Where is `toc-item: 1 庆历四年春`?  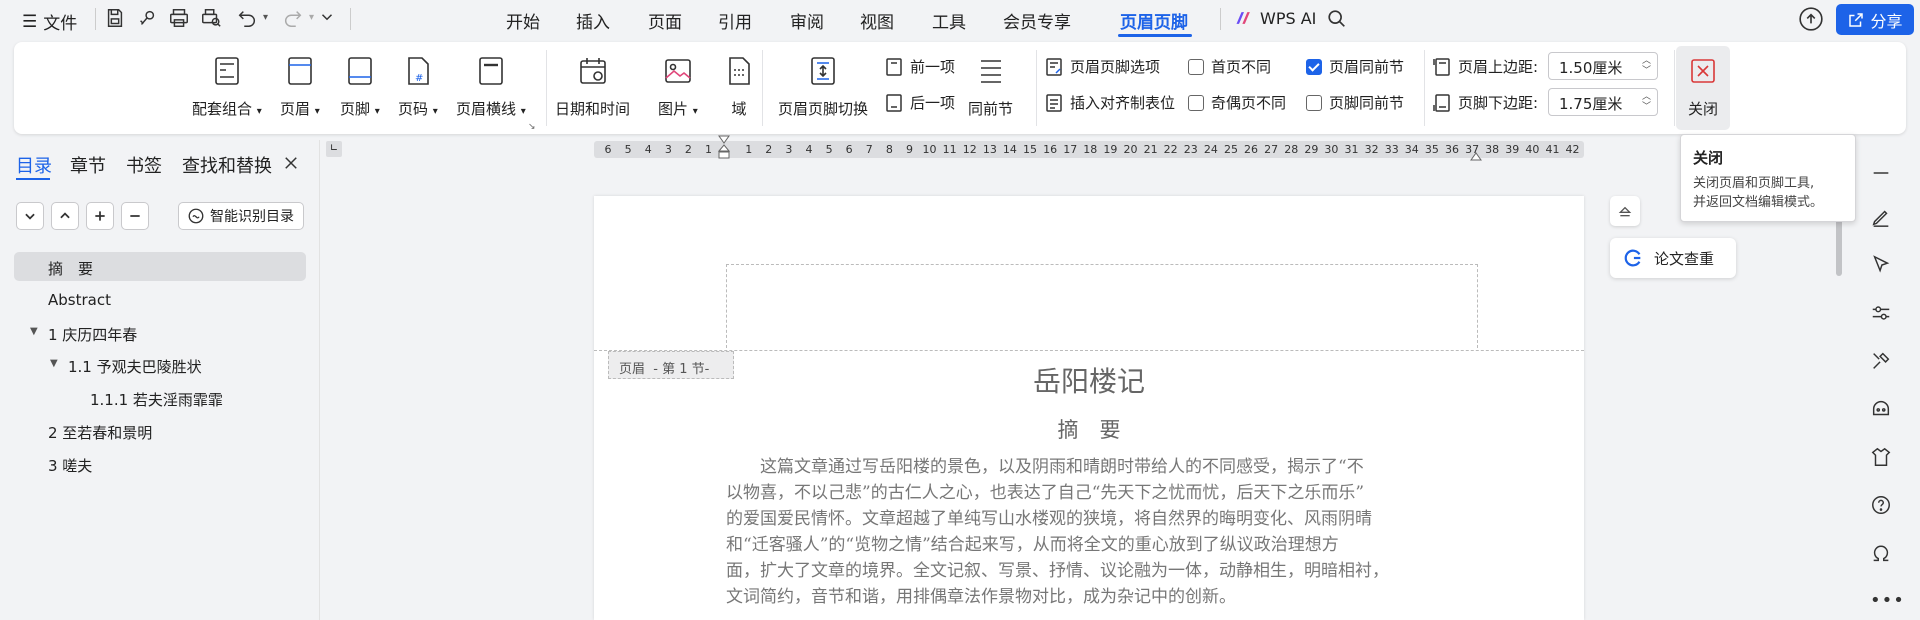 toc-item: 1 庆历四年春 is located at coordinates (92, 334).